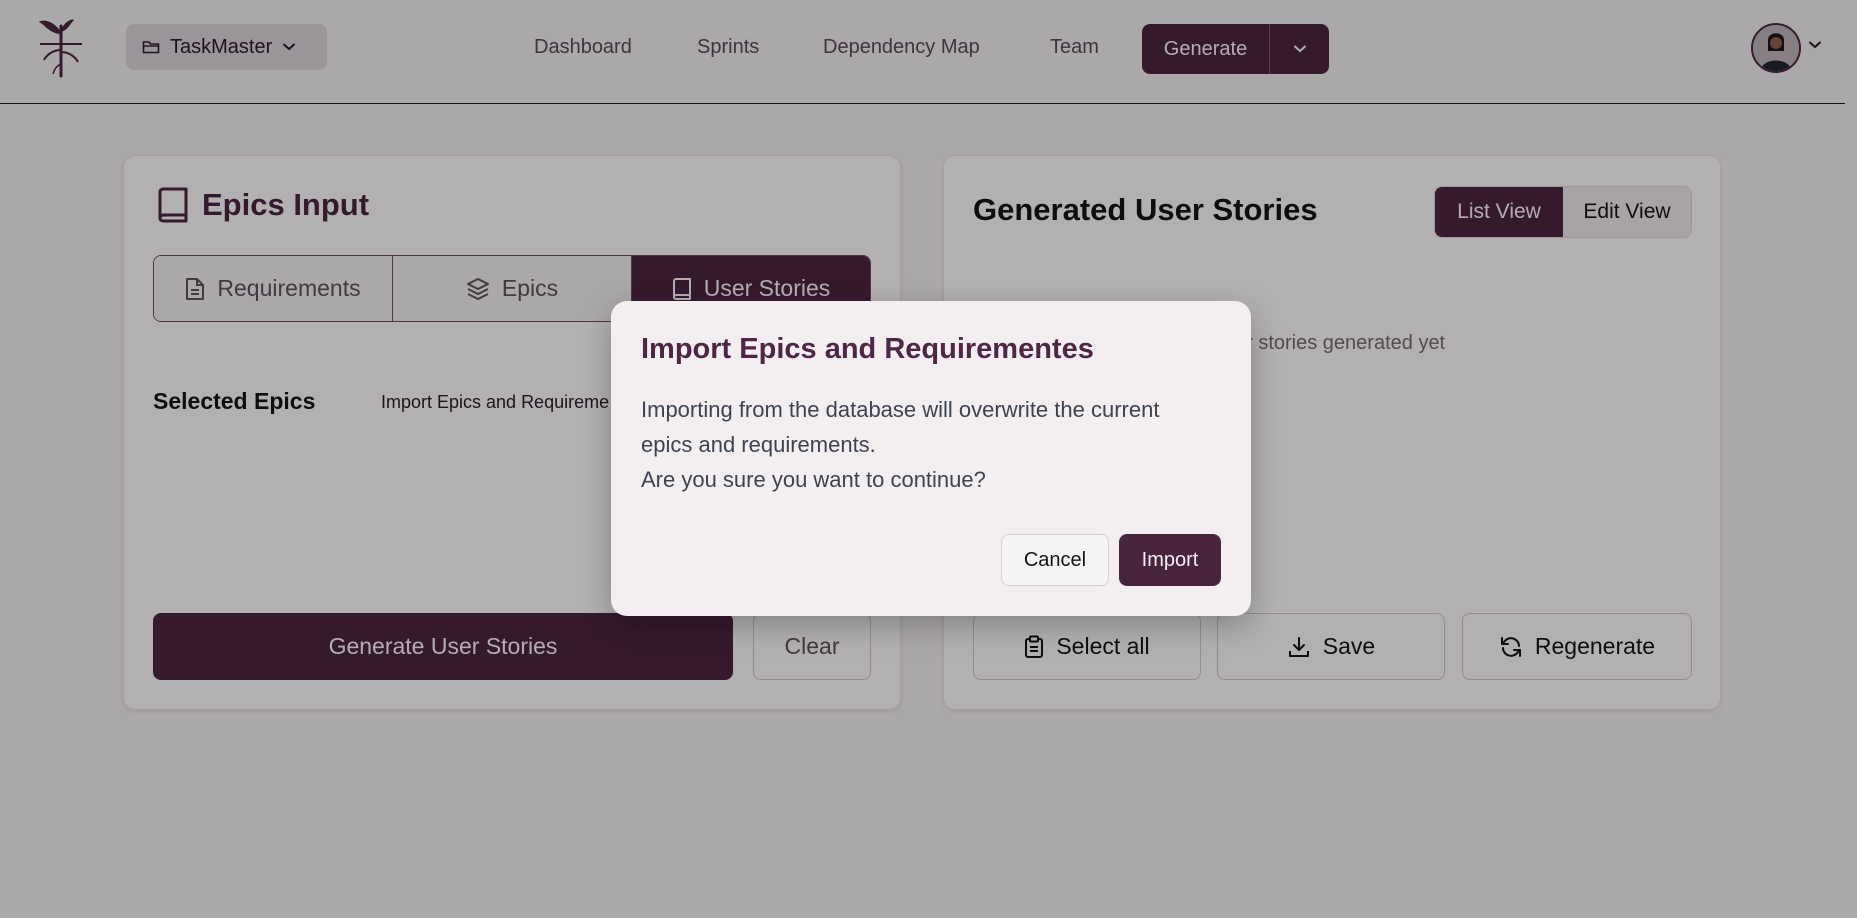 This screenshot has width=1857, height=918. Describe the element at coordinates (1170, 560) in the screenshot. I see `import-button: Import` at that location.